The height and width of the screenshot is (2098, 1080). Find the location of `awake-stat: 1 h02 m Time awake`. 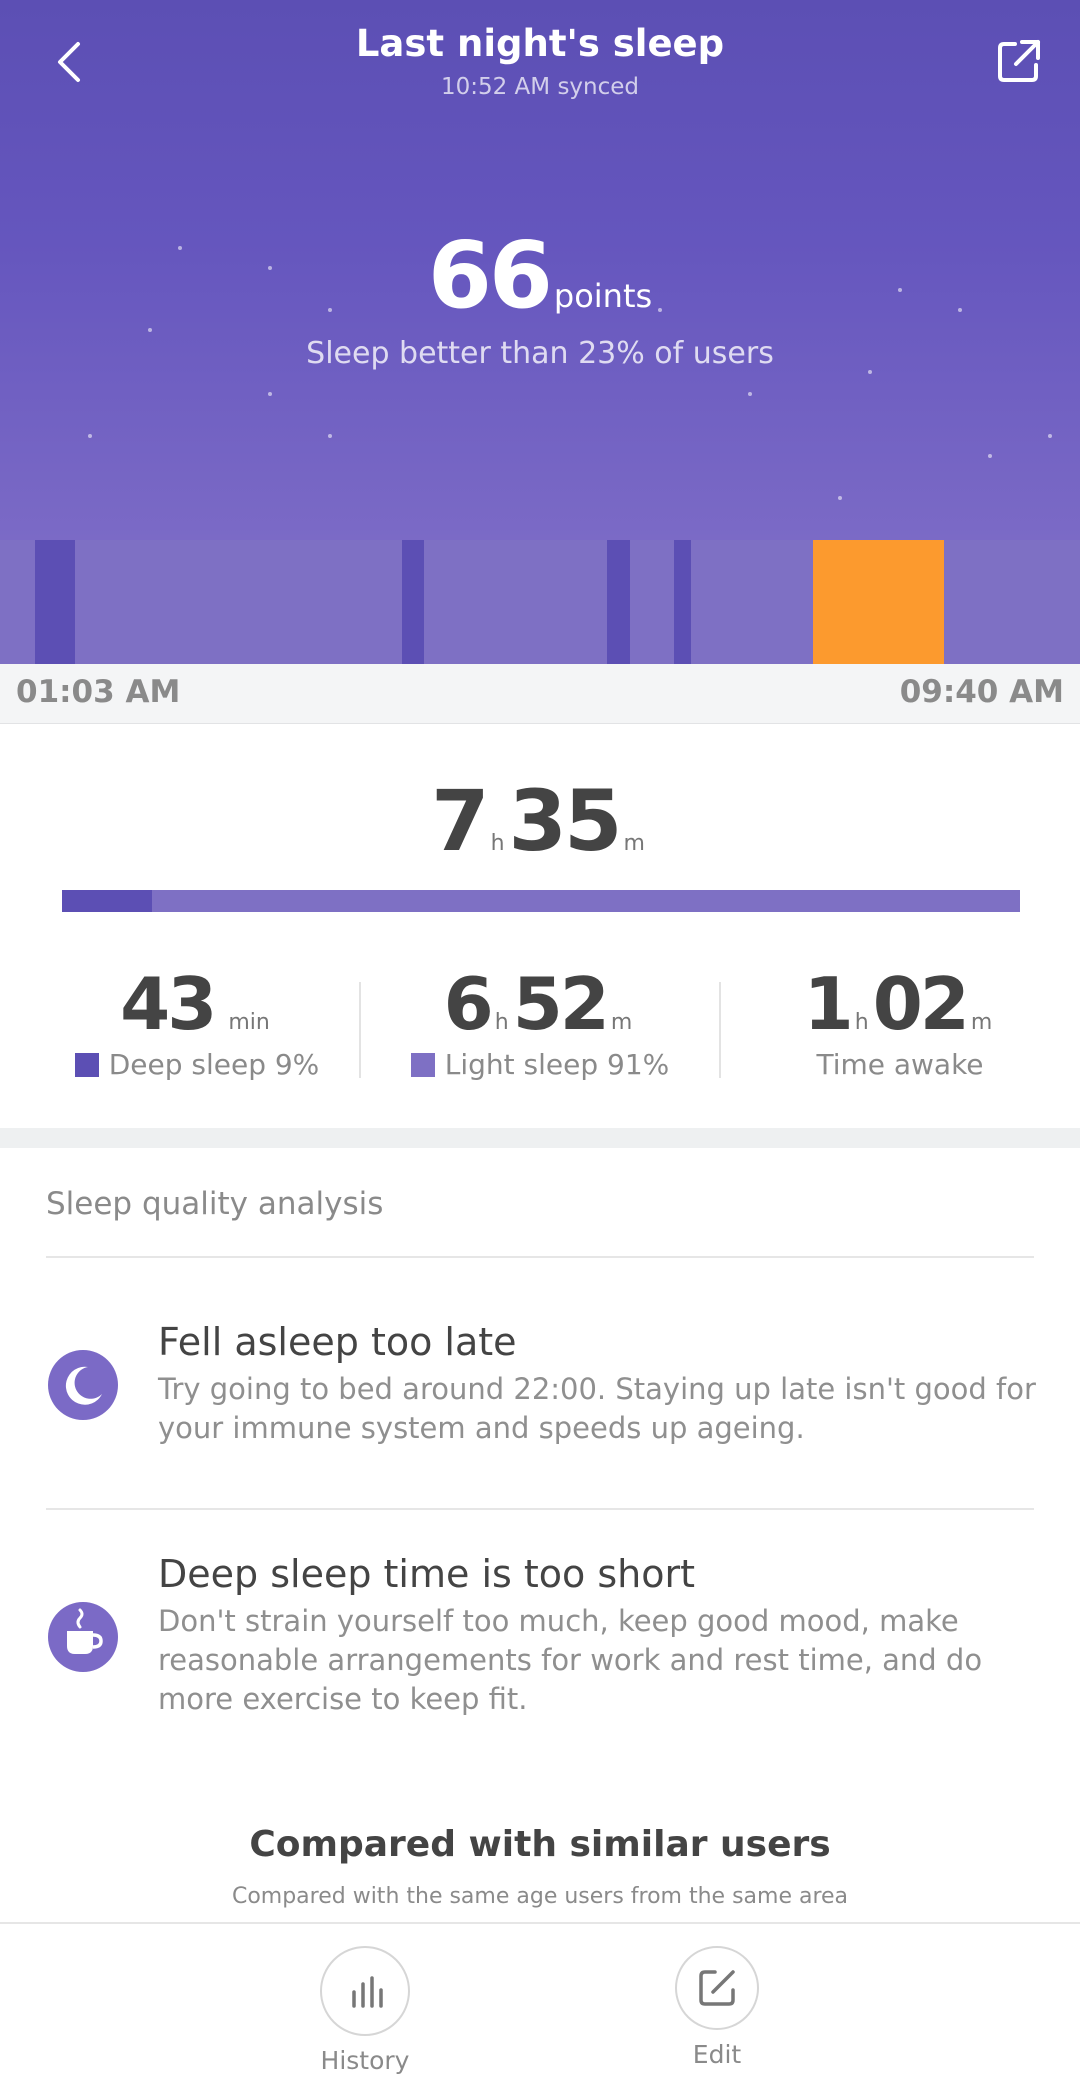

awake-stat: 1 h02 m Time awake is located at coordinates (900, 1021).